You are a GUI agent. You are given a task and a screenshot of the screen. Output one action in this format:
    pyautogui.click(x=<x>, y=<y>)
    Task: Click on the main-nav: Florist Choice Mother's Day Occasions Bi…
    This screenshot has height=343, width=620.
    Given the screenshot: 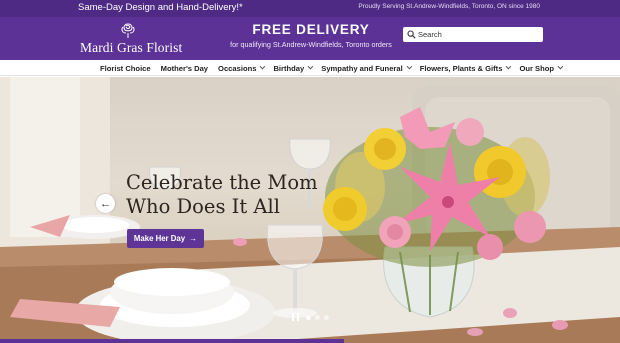 What is the action you would take?
    pyautogui.click(x=310, y=68)
    